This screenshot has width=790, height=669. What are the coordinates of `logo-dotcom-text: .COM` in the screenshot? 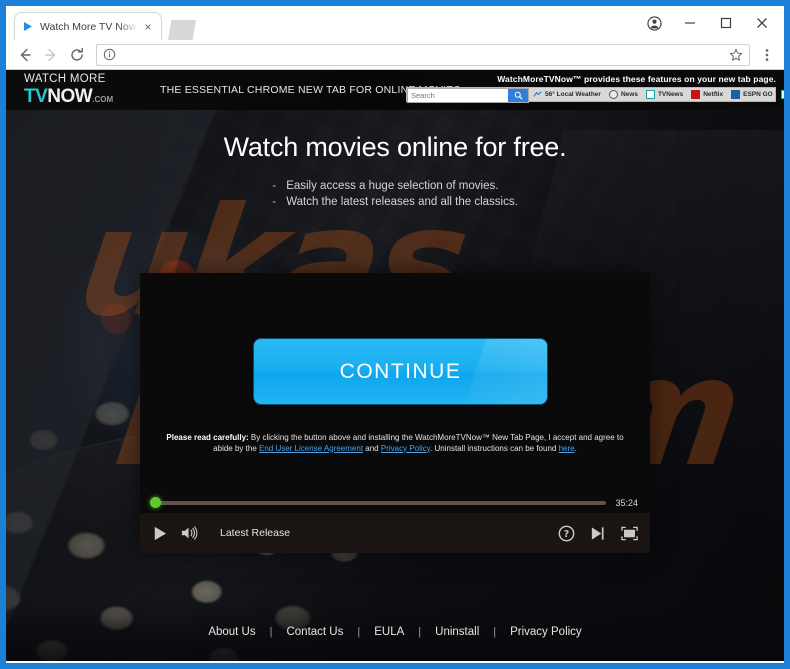 It's located at (103, 99).